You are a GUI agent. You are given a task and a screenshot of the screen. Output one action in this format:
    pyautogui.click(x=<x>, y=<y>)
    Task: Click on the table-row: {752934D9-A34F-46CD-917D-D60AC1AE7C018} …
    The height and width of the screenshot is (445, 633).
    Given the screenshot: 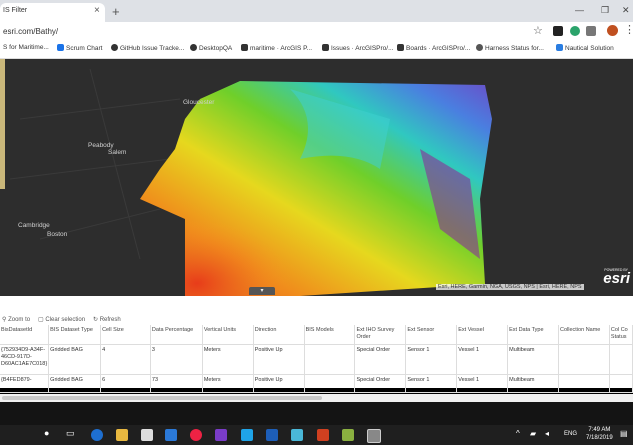 What is the action you would take?
    pyautogui.click(x=316, y=359)
    